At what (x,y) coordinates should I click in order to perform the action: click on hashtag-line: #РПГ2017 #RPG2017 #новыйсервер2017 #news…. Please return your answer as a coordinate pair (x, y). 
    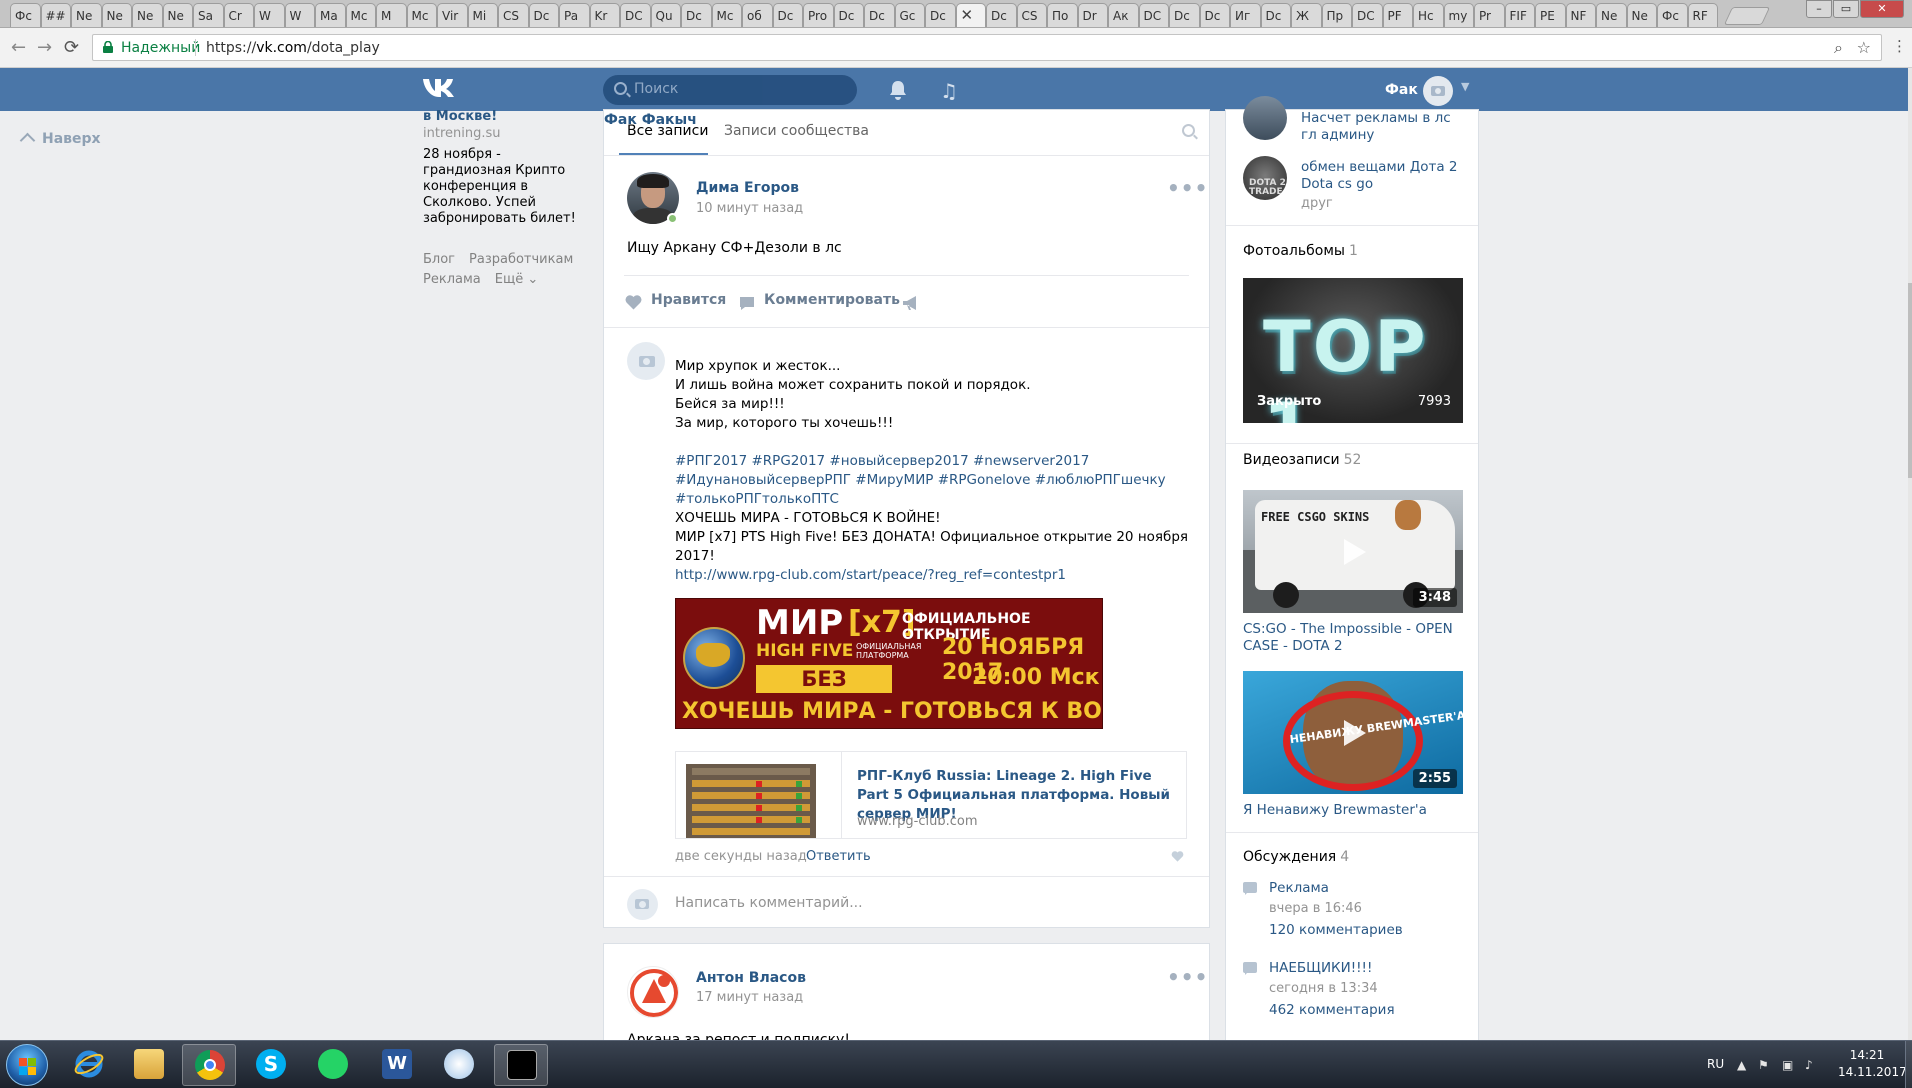
    Looking at the image, I should click on (935, 461).